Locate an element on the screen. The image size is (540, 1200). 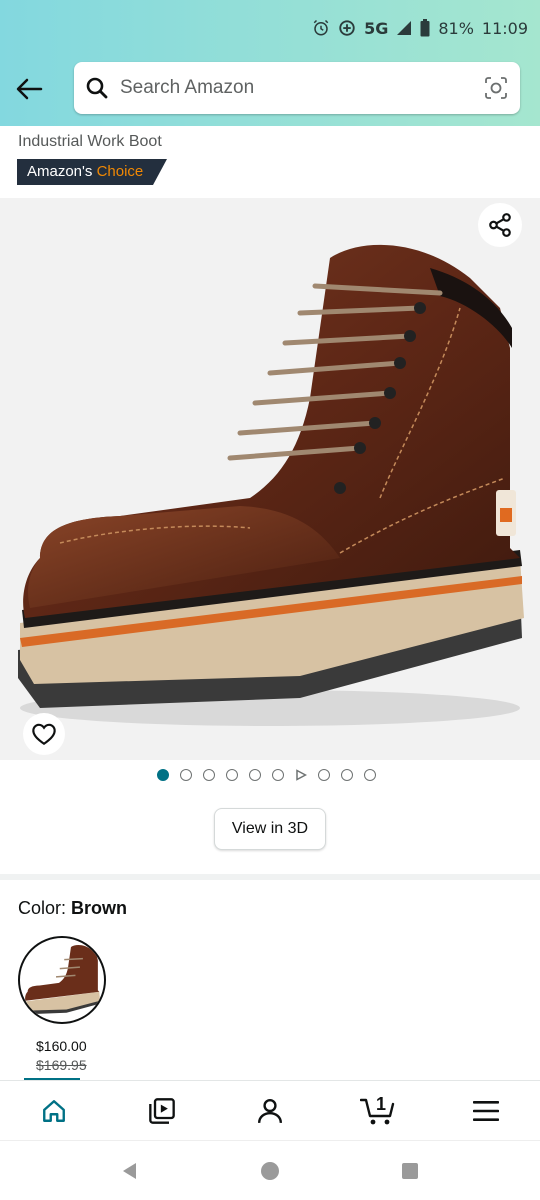
status-bar: 5G 81% 11:09 is located at coordinates (420, 28).